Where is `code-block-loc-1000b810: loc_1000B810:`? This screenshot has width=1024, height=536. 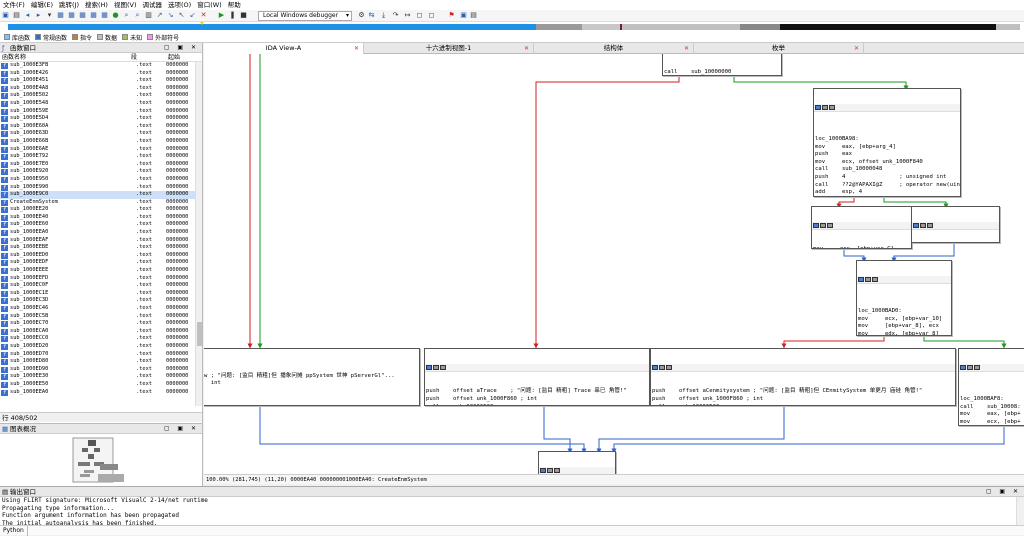 code-block-loc-1000b810: loc_1000B810: is located at coordinates (577, 462).